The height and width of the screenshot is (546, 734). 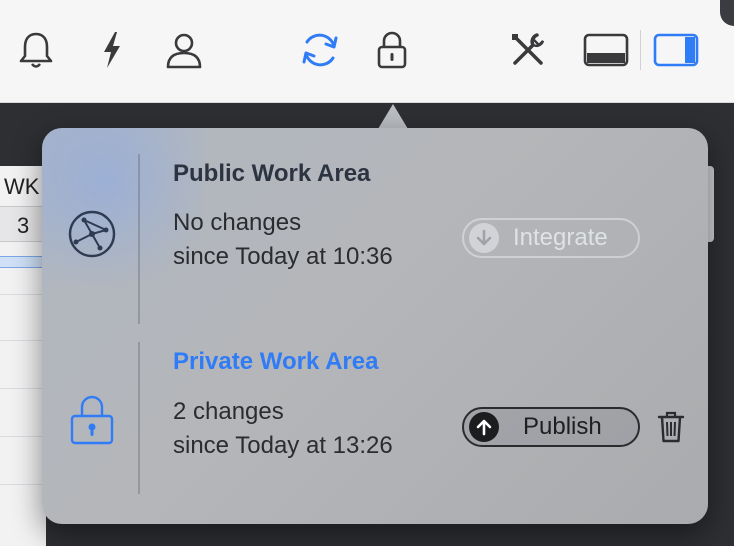 I want to click on bottom-panel-icon, so click(x=606, y=50).